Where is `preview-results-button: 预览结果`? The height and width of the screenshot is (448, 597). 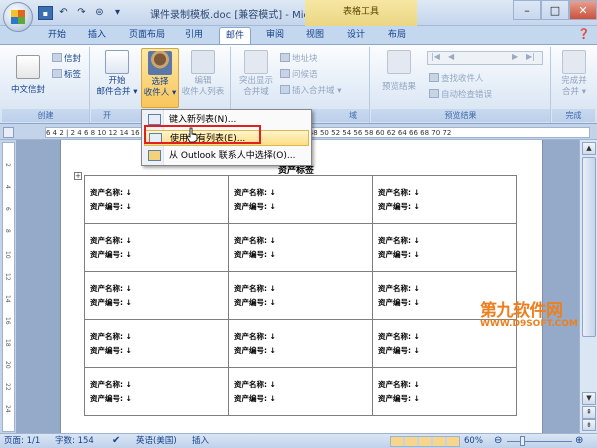
preview-results-button: 预览结果 is located at coordinates (399, 71).